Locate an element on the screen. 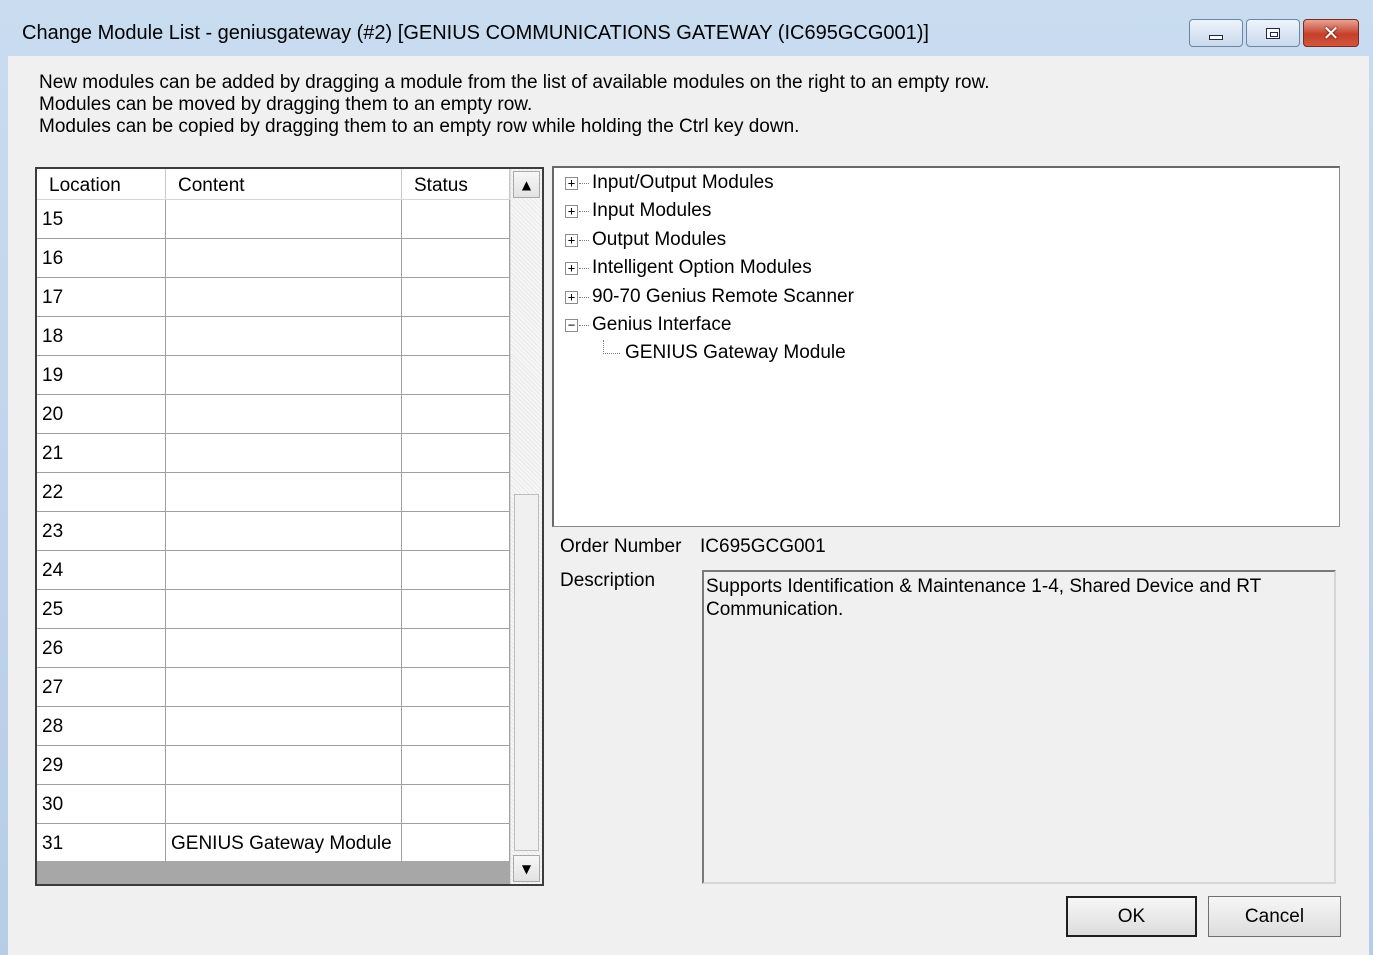 This screenshot has width=1373, height=955. location-cell: 24 is located at coordinates (101, 570).